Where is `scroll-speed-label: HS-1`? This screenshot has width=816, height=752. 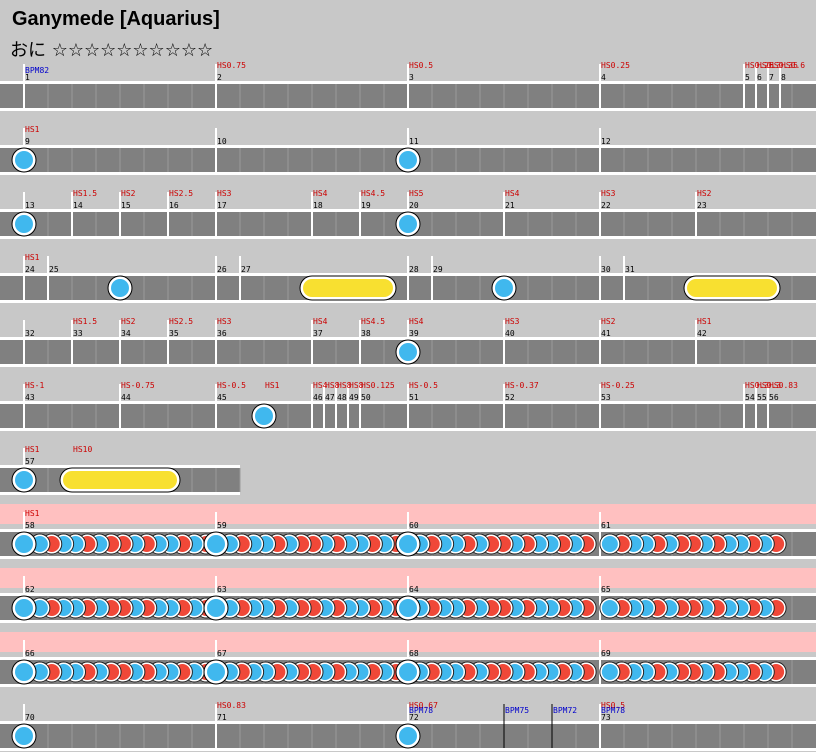
scroll-speed-label: HS-1 is located at coordinates (34, 385).